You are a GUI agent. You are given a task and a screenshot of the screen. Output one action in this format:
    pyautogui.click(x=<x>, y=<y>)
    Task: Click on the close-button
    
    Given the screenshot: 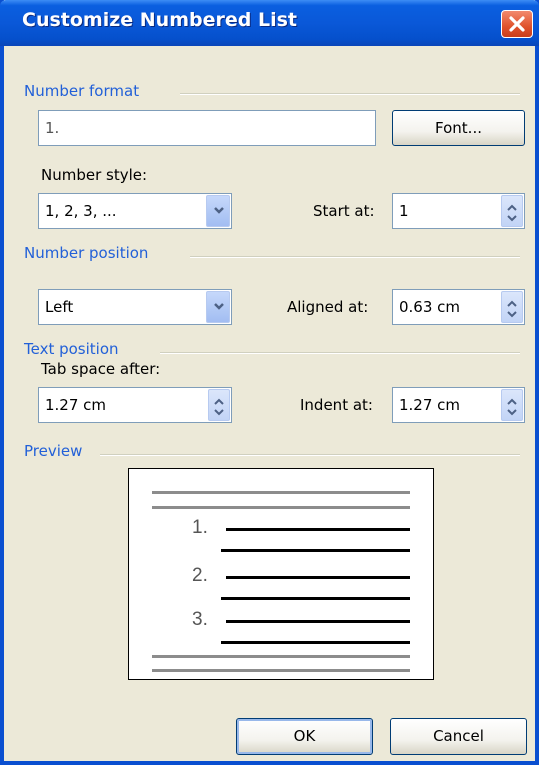 What is the action you would take?
    pyautogui.click(x=517, y=24)
    